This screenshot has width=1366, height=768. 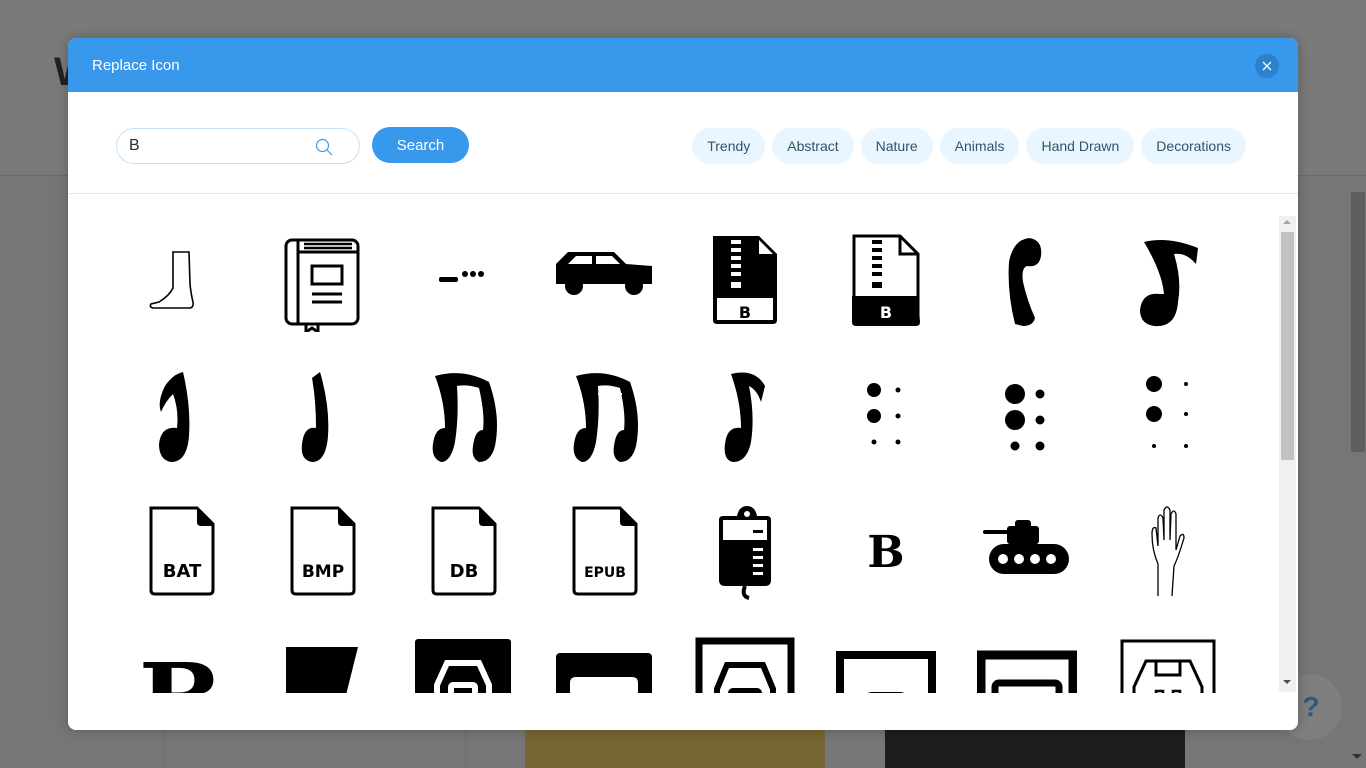 I want to click on bat-file-icon: BAT, so click(x=181, y=551).